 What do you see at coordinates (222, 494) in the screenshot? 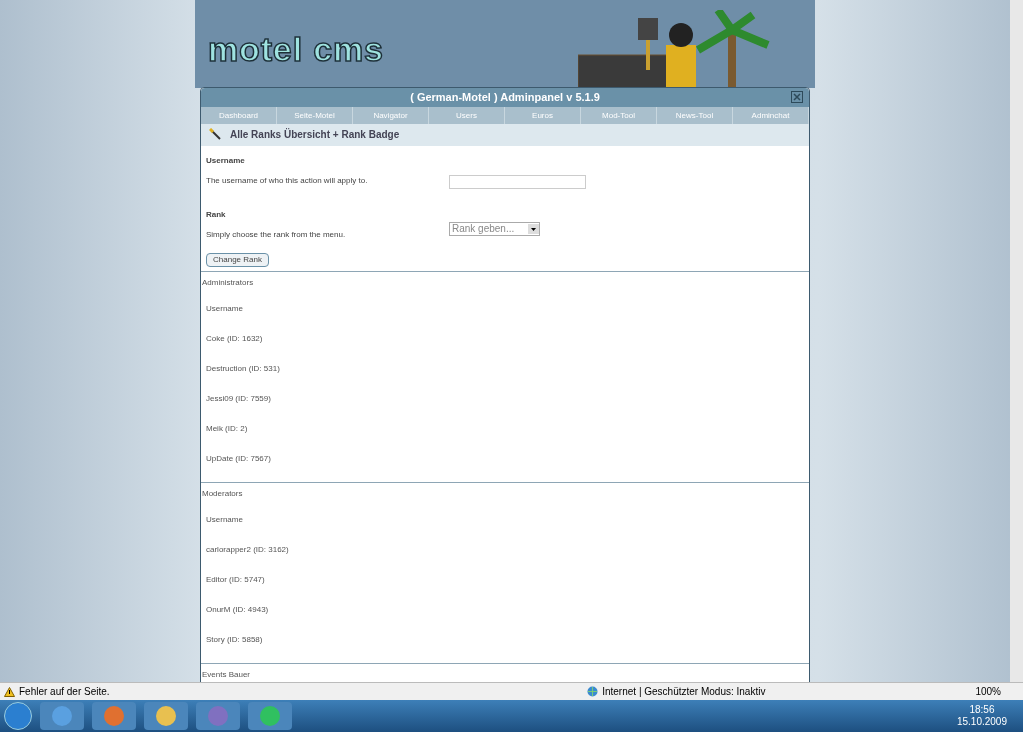
I see `group-title: Moderators` at bounding box center [222, 494].